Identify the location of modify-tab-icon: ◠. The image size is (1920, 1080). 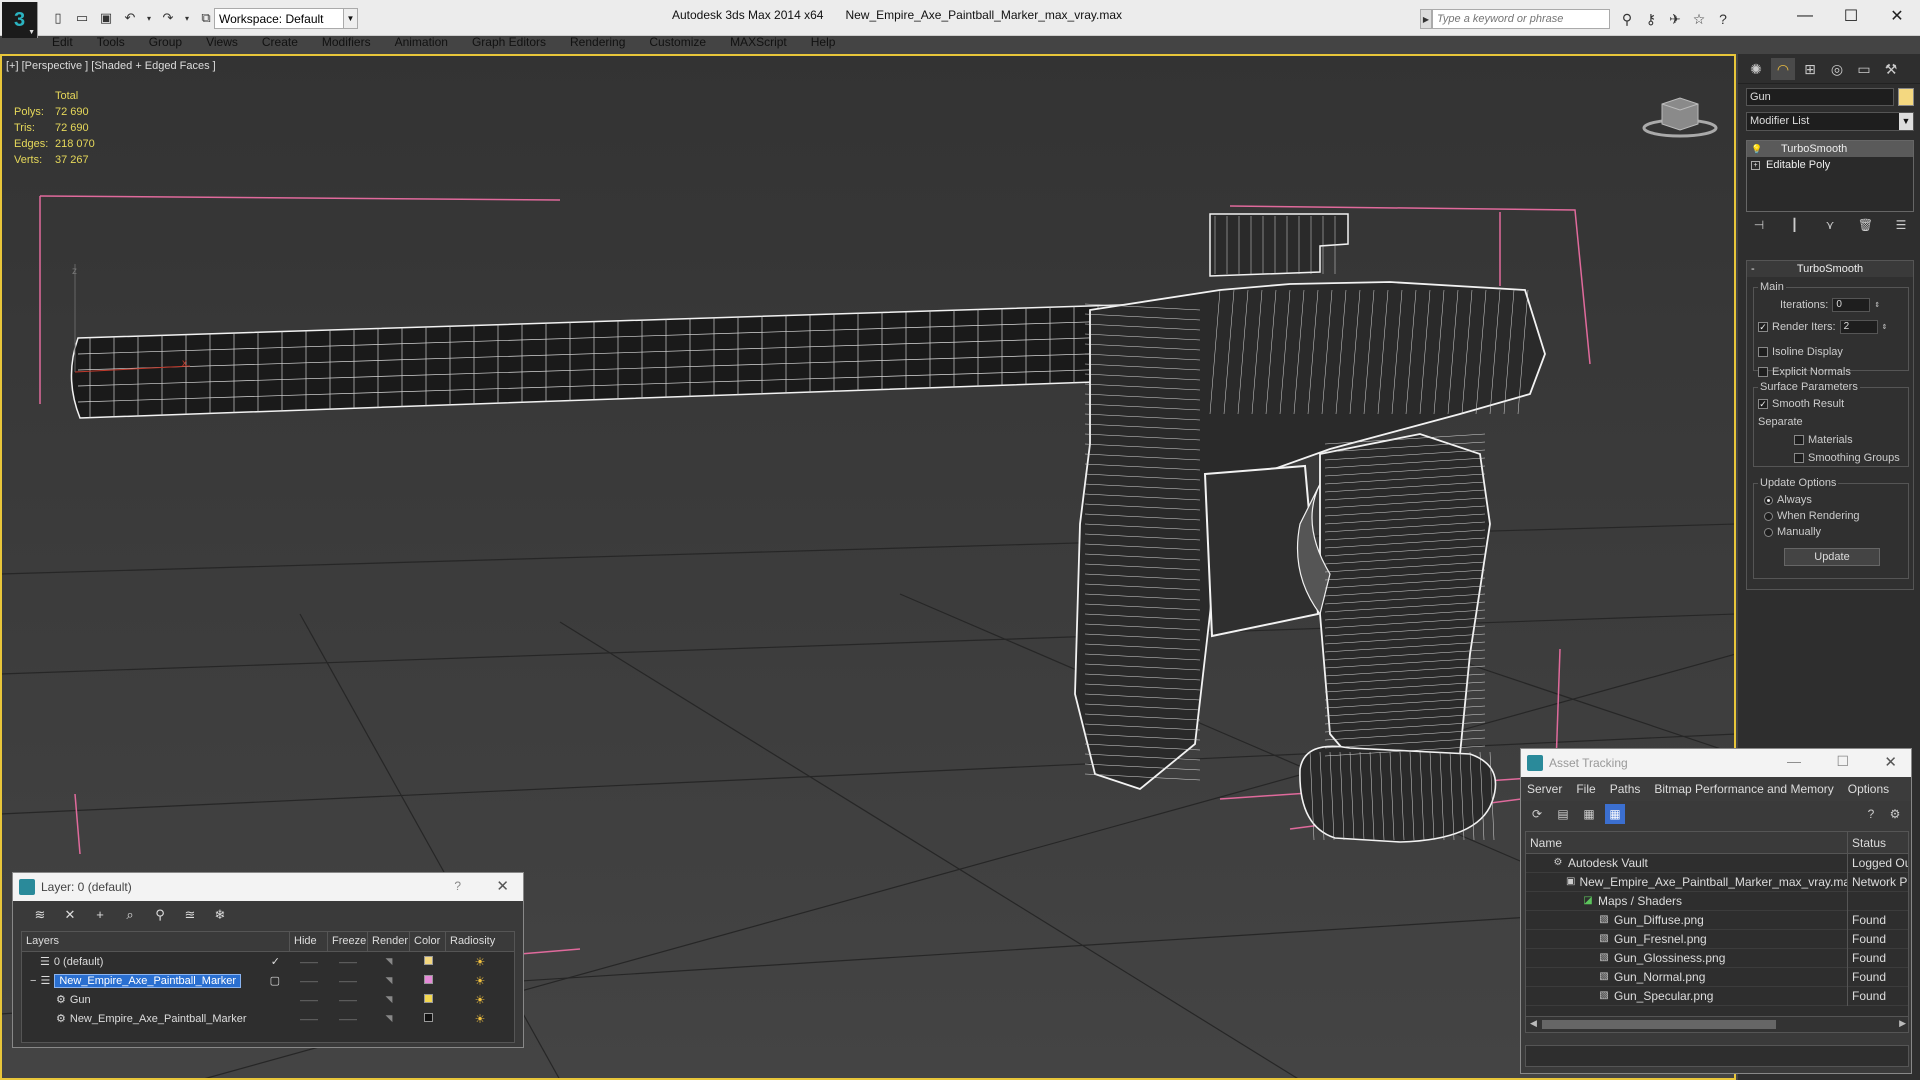
(1783, 69).